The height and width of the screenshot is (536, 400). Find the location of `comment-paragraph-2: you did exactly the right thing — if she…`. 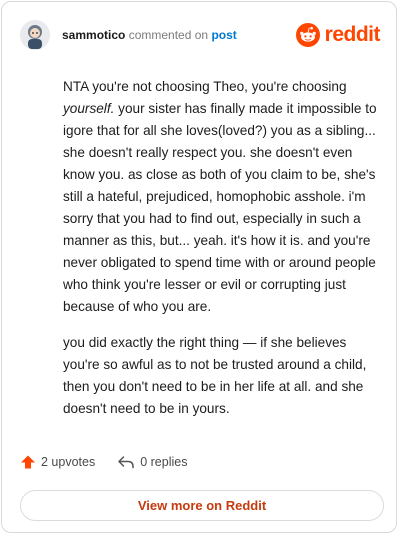

comment-paragraph-2: you did exactly the right thing — if she… is located at coordinates (215, 375).